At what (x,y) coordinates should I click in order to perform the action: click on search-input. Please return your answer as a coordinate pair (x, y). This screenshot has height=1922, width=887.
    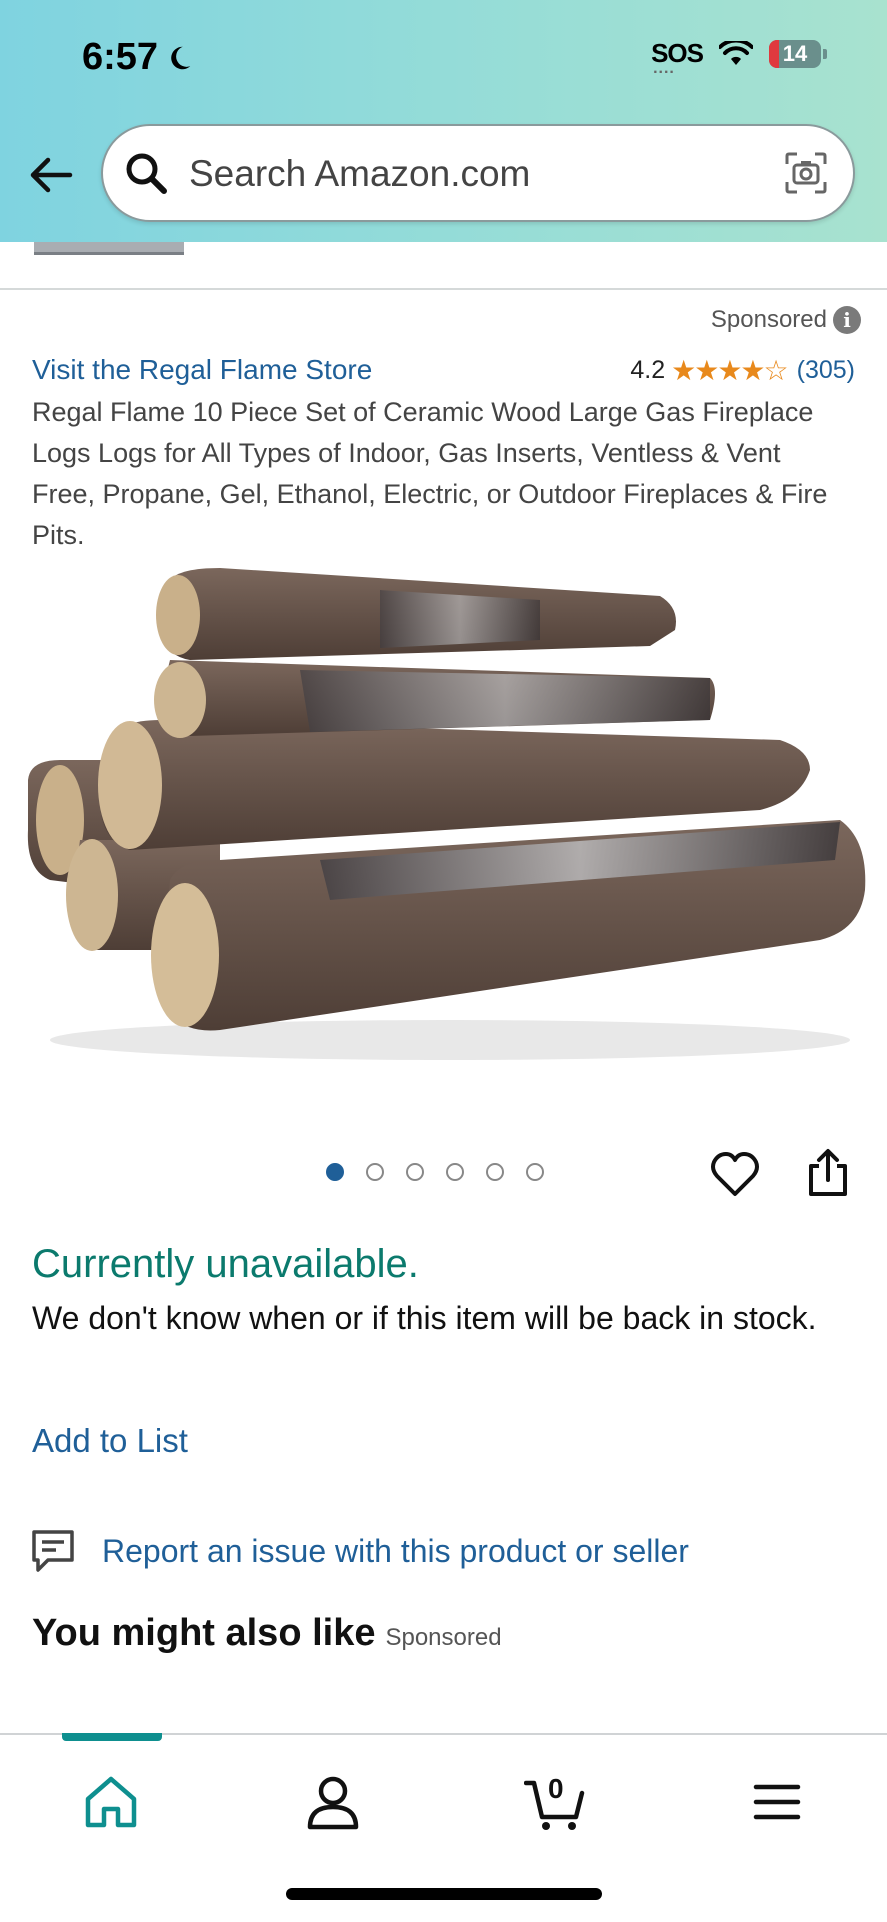
    Looking at the image, I should click on (469, 174).